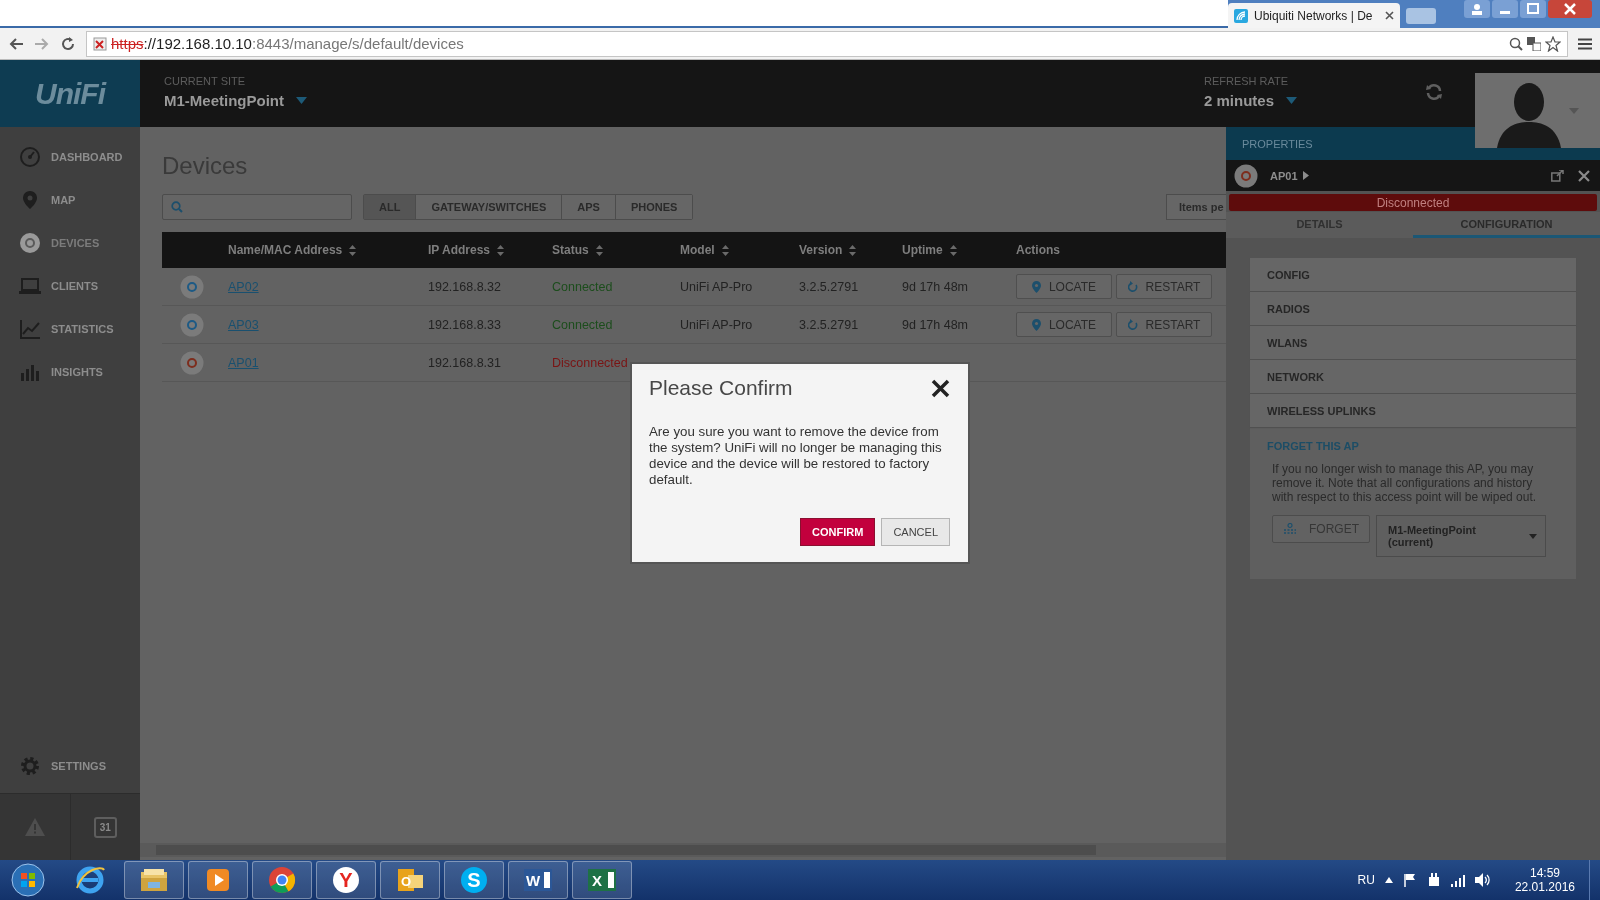 This screenshot has width=1600, height=900. What do you see at coordinates (653, 207) in the screenshot?
I see `filter-button: PHONES` at bounding box center [653, 207].